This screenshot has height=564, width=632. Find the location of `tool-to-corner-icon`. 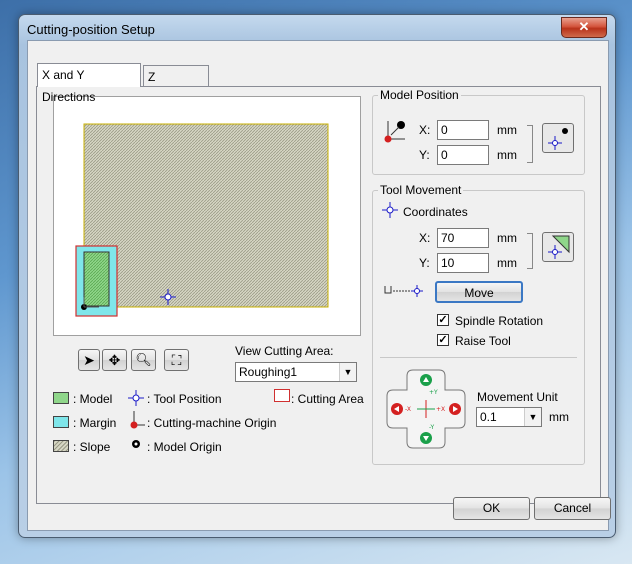

tool-to-corner-icon is located at coordinates (559, 247).